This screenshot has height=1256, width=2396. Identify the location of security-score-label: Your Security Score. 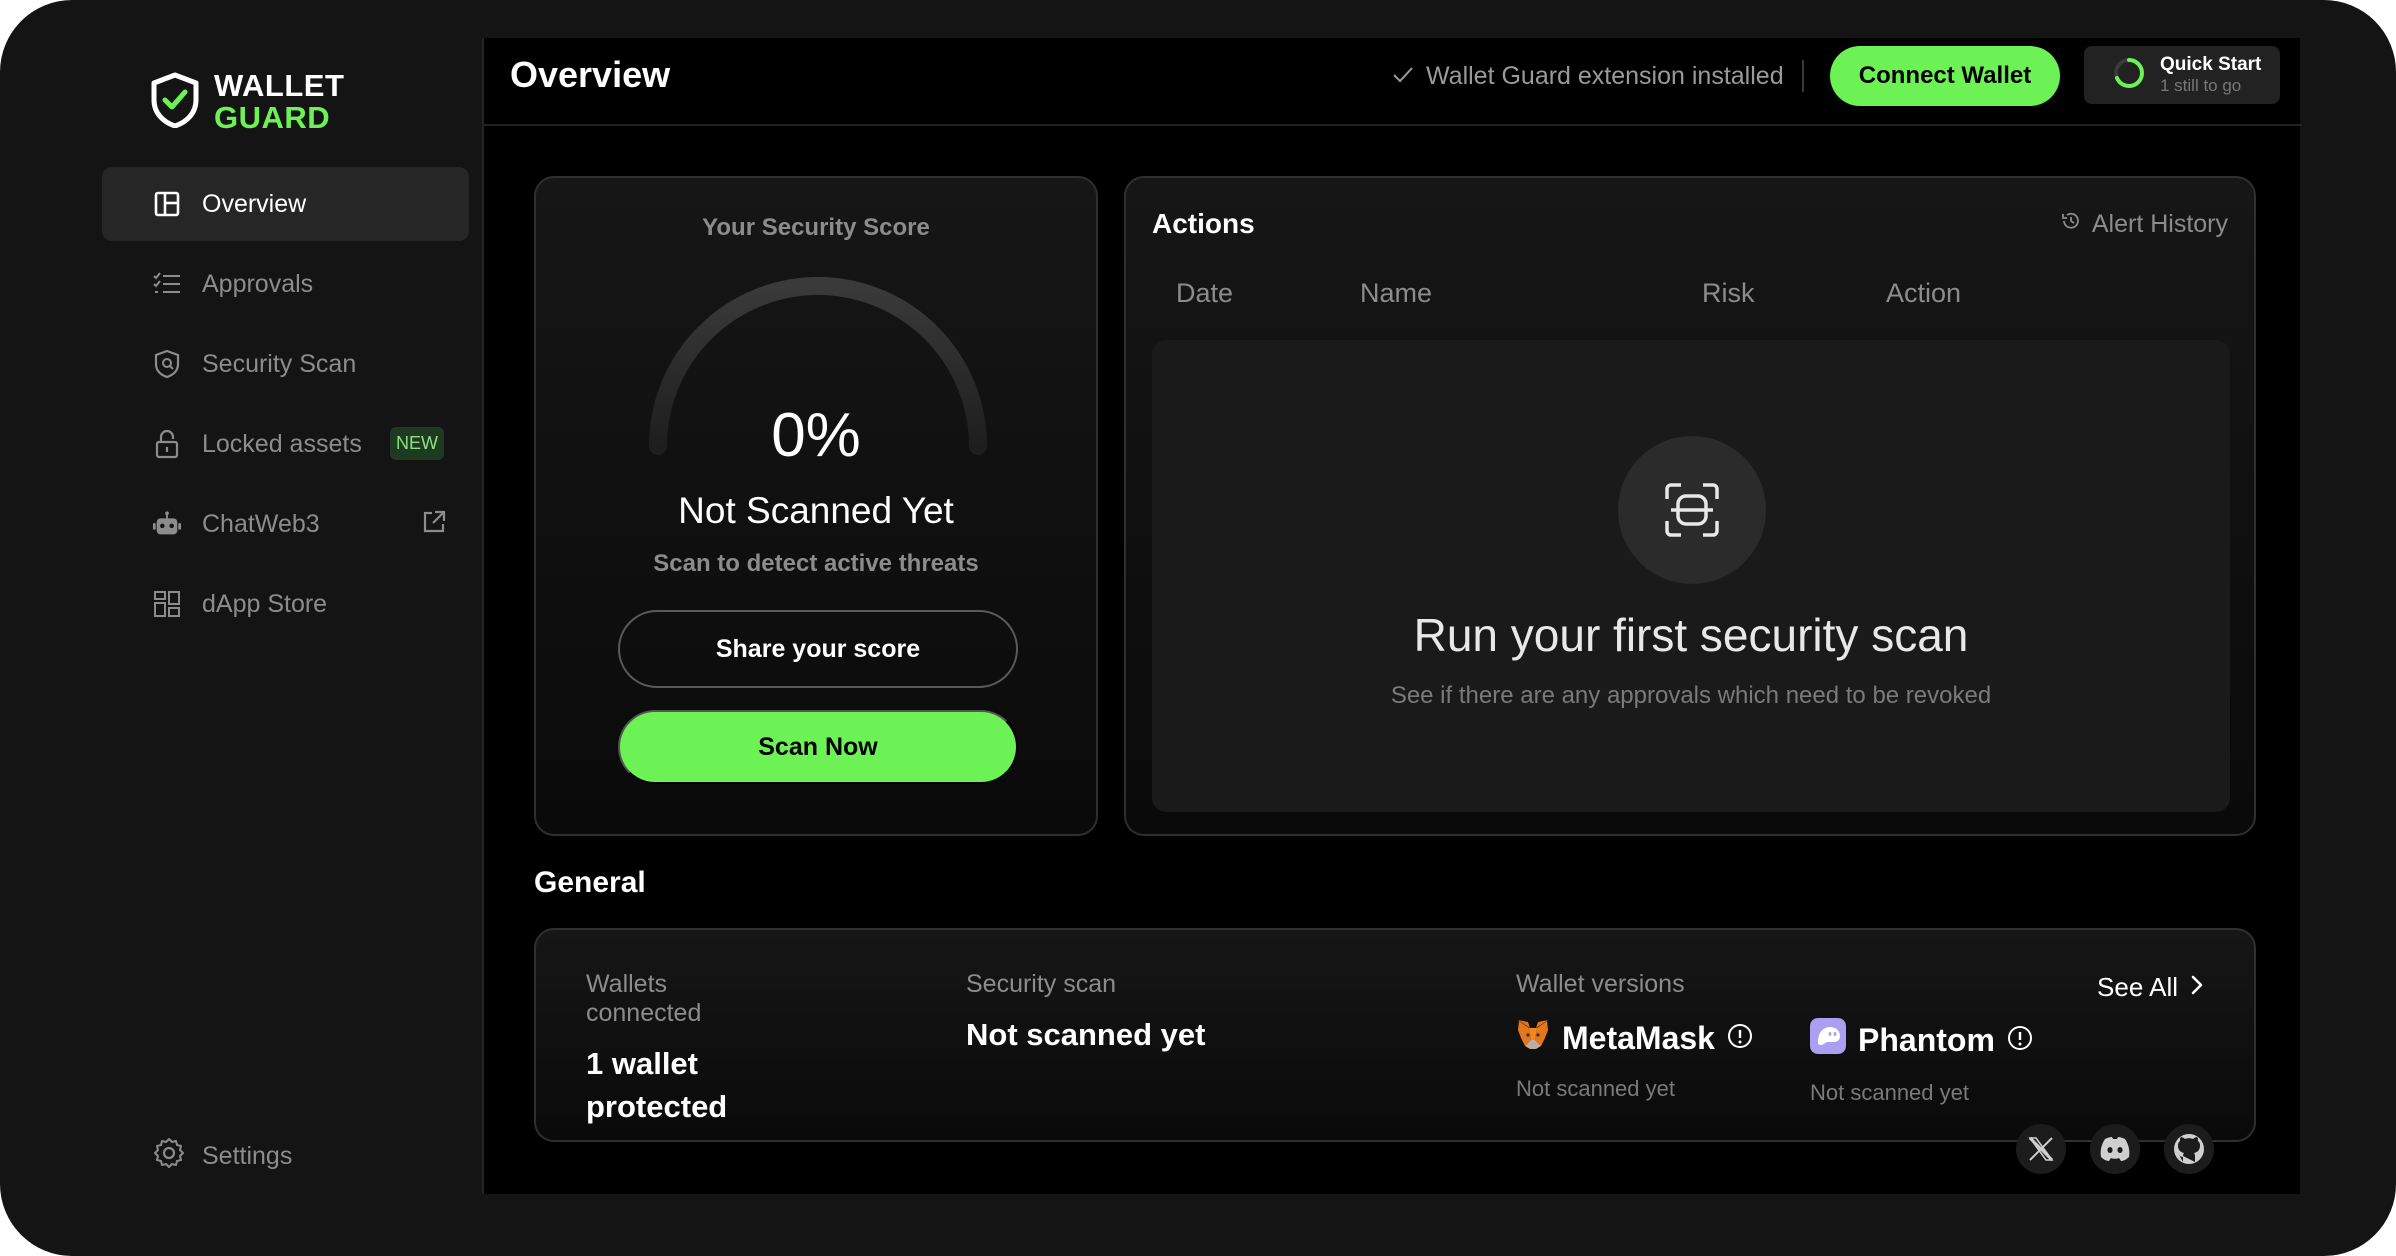
(816, 227).